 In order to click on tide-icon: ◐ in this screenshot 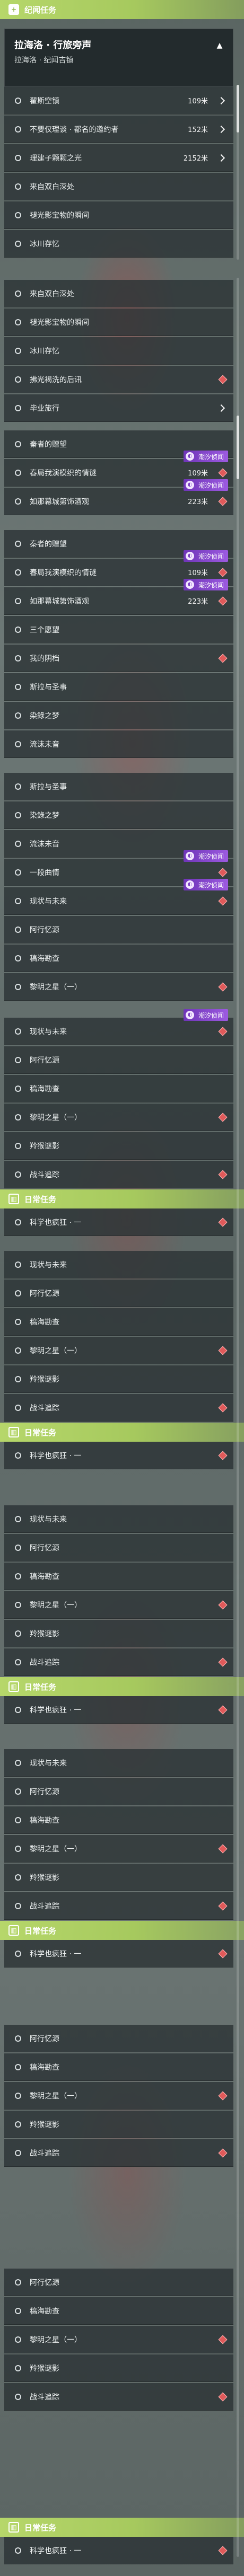, I will do `click(190, 456)`.